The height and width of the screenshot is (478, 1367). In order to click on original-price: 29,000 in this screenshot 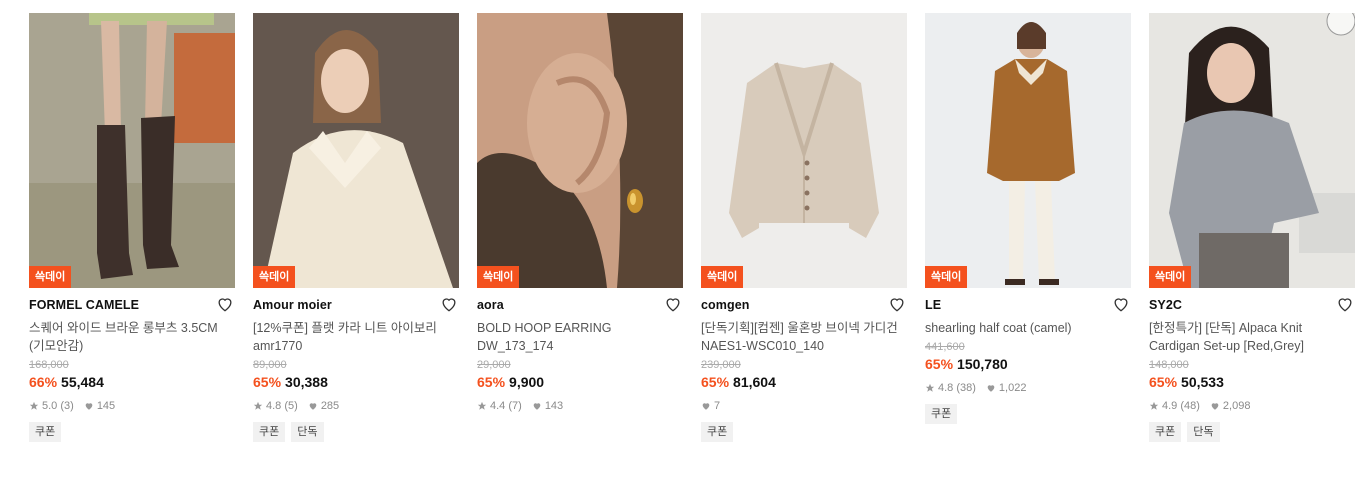, I will do `click(494, 365)`.